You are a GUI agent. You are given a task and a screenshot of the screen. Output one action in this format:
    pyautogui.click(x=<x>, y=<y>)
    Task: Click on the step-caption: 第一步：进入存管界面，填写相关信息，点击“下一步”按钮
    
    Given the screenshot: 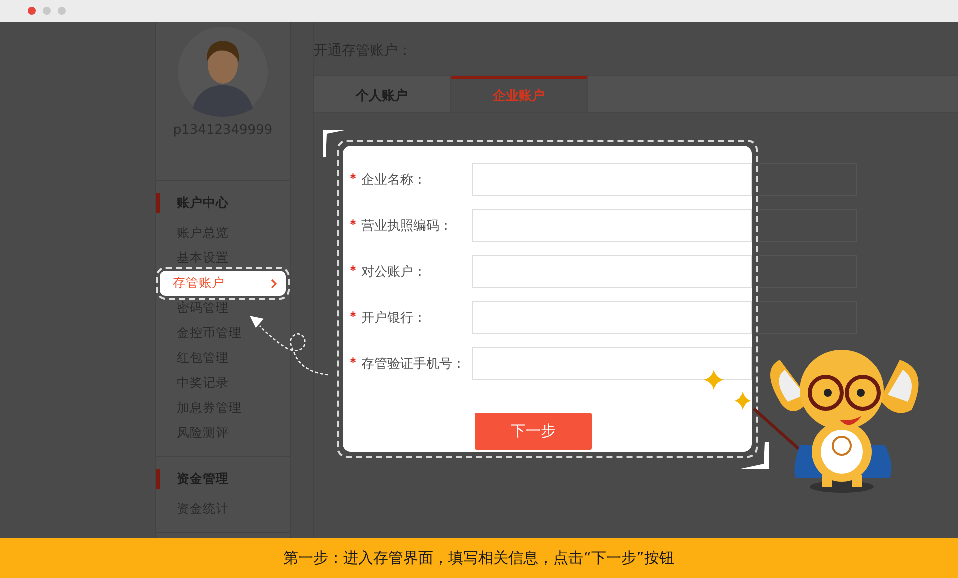 What is the action you would take?
    pyautogui.click(x=479, y=558)
    